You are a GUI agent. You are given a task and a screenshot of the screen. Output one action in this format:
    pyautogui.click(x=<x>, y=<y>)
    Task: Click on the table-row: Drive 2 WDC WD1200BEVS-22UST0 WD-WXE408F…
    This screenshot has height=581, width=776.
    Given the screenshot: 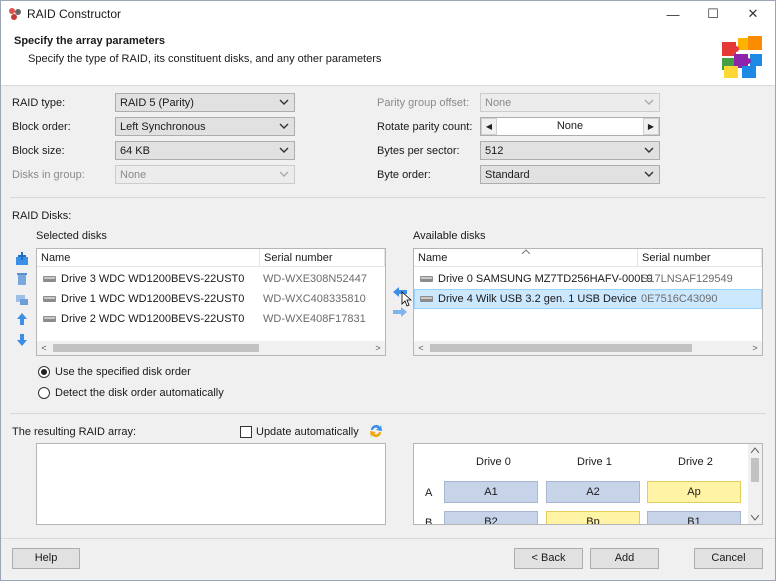 What is the action you would take?
    pyautogui.click(x=211, y=319)
    